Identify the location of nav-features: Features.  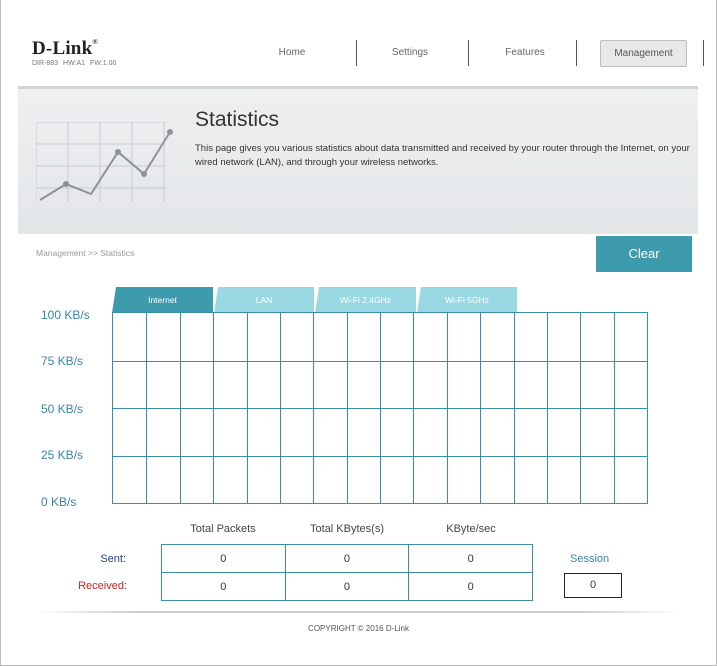
(525, 52).